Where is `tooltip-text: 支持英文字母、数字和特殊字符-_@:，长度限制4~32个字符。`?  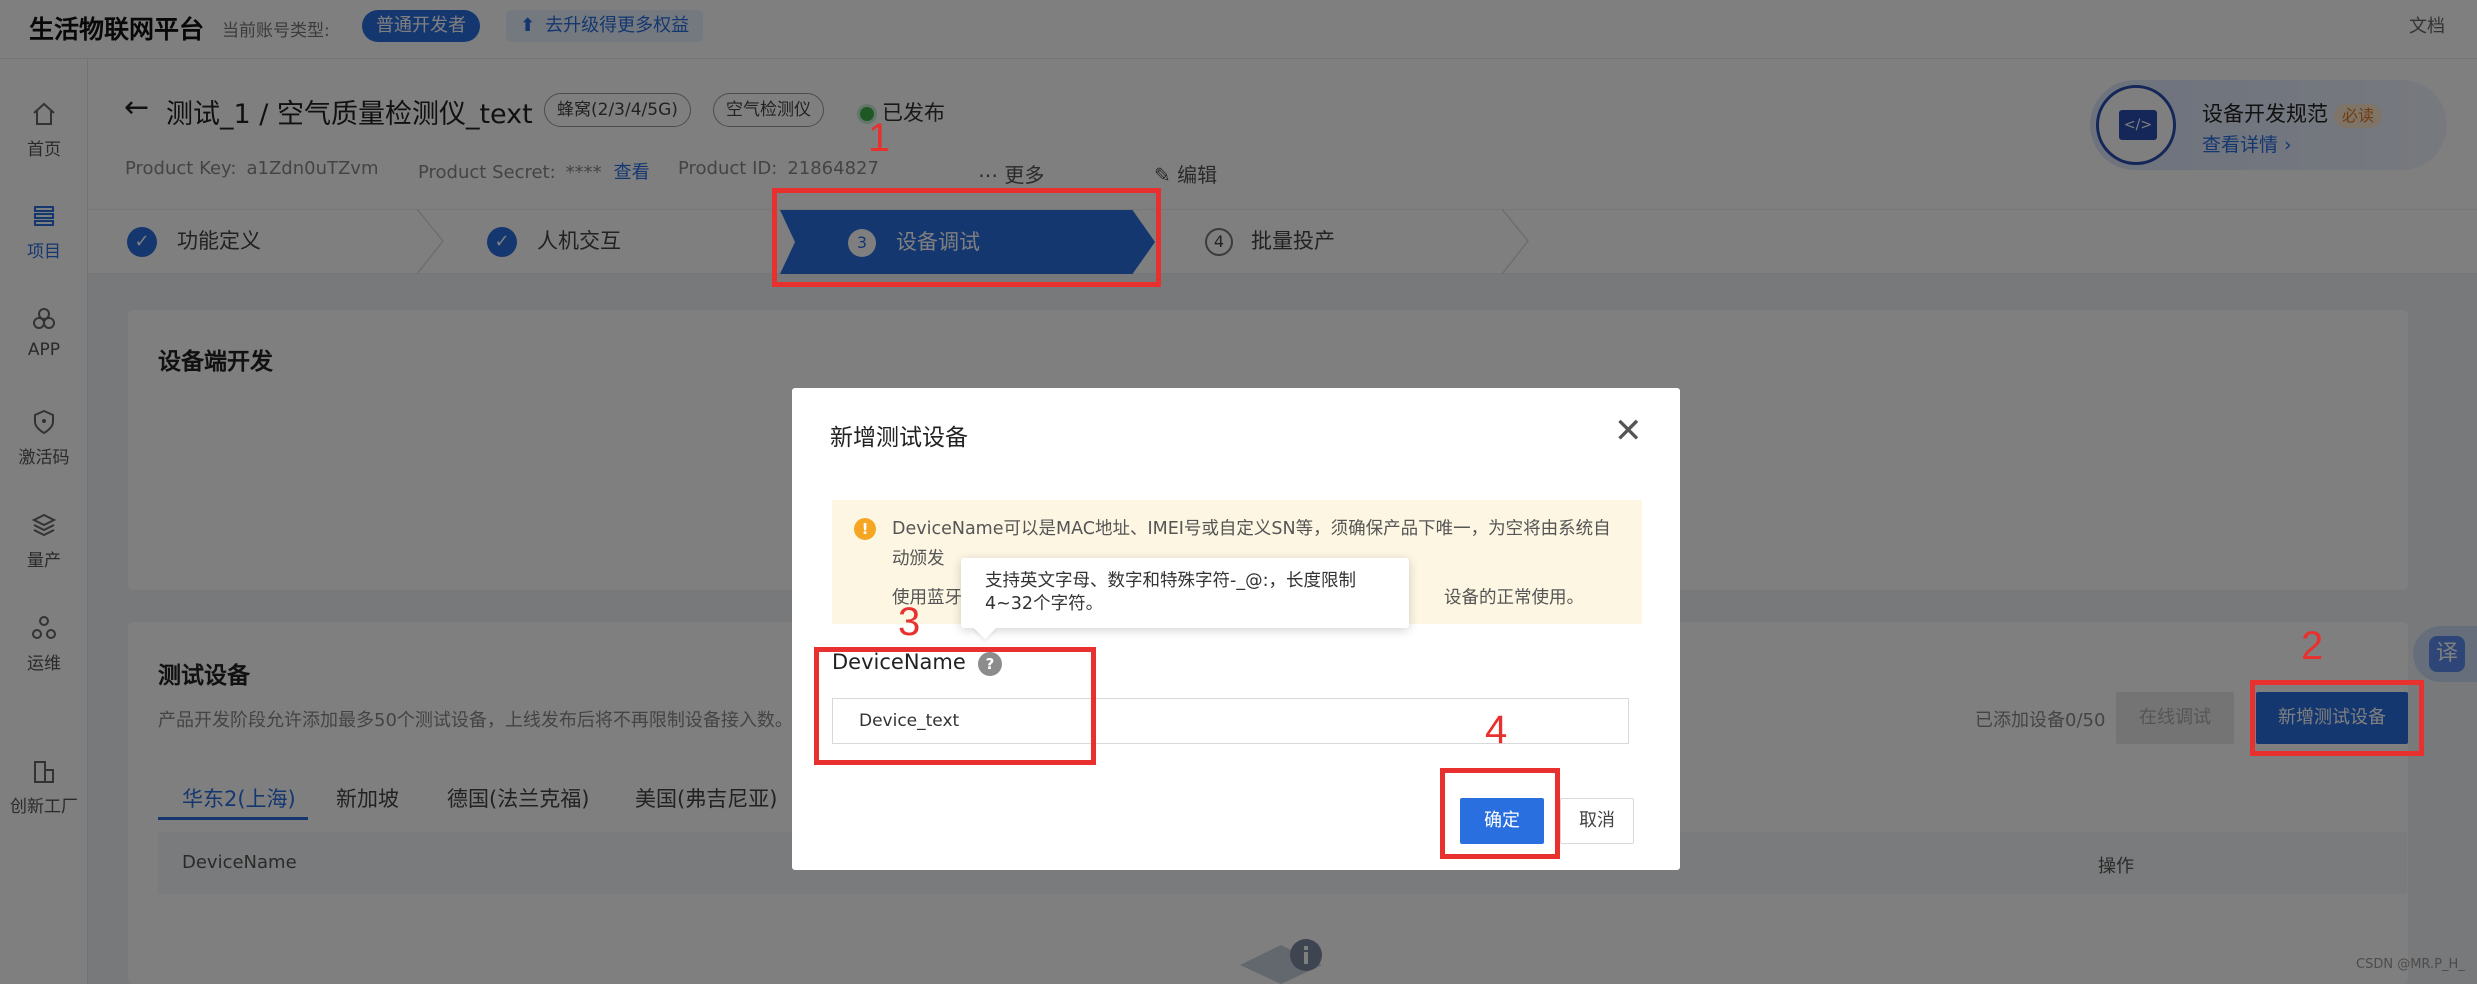
tooltip-text: 支持英文字母、数字和特殊字符-_@:，长度限制4~32个字符。 is located at coordinates (1170, 592).